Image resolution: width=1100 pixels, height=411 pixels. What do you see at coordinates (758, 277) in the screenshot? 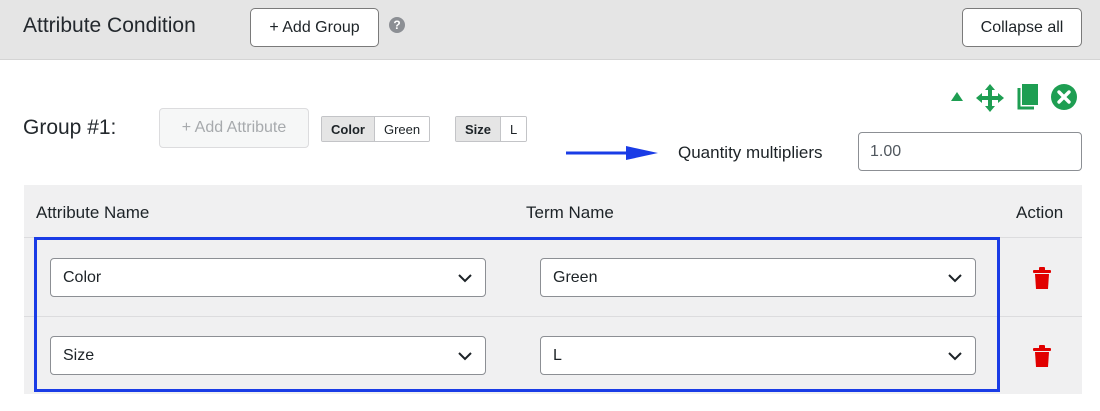
I see `term-select: Green` at bounding box center [758, 277].